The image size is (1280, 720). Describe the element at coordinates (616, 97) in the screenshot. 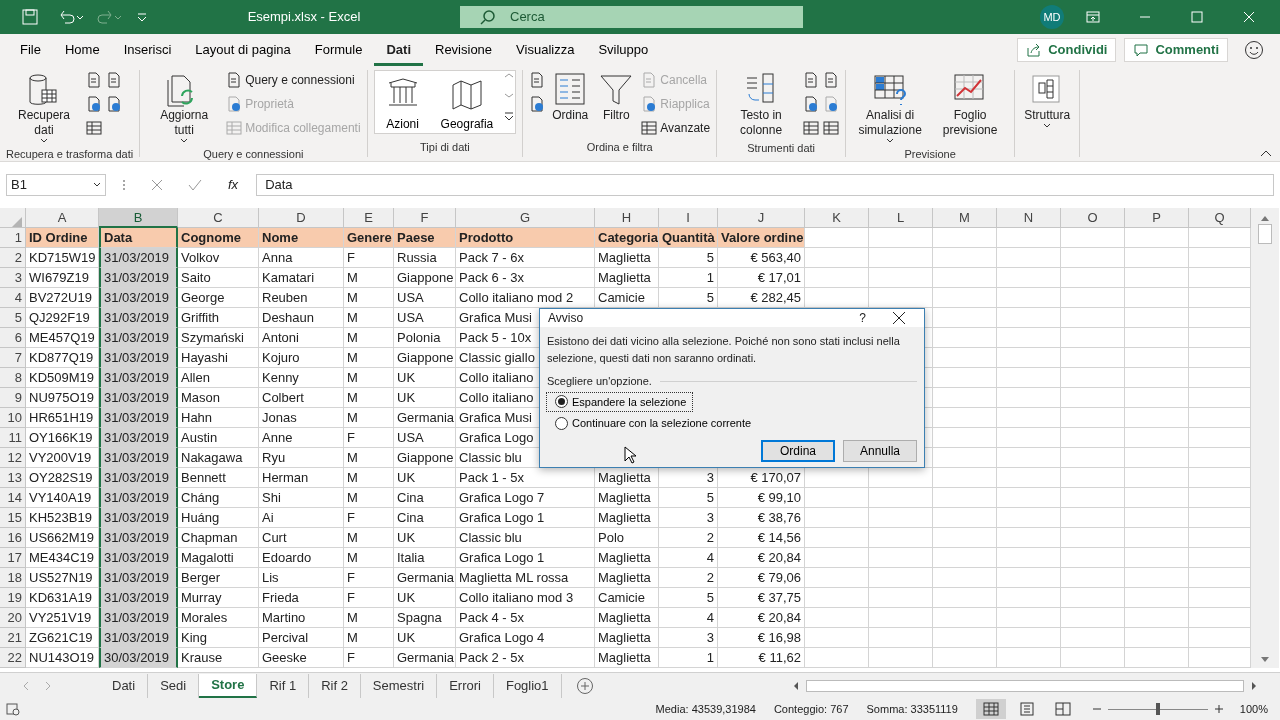

I see `ribbon-button: Filtro` at that location.